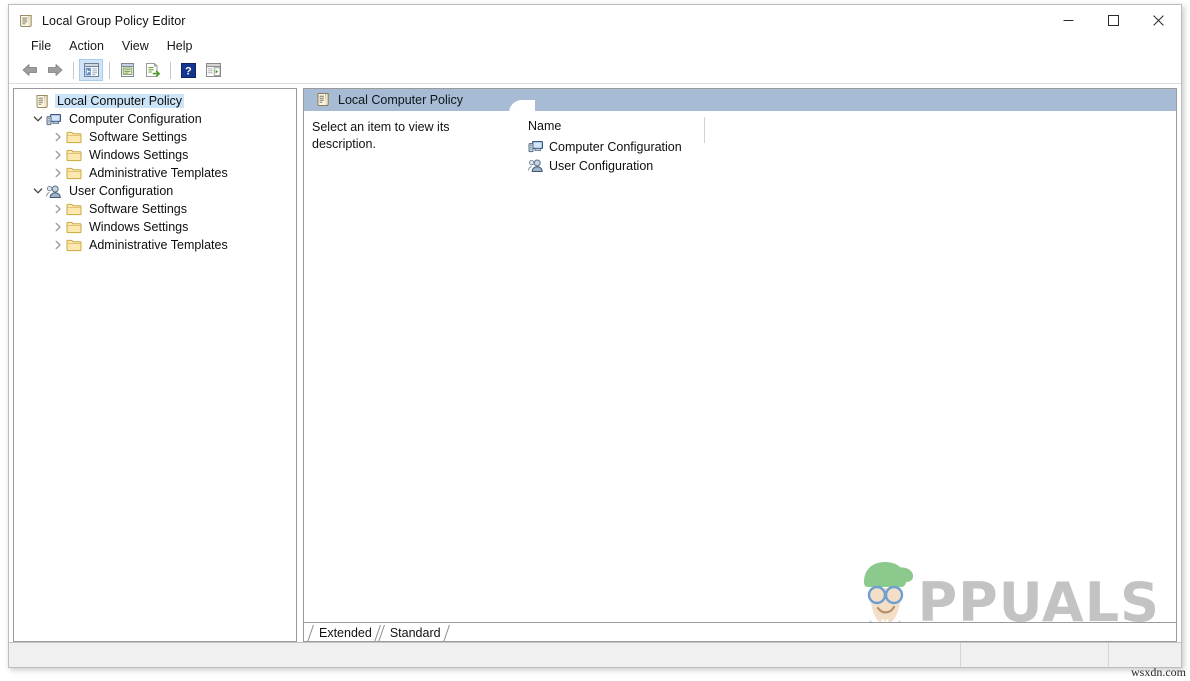  I want to click on list-item: User Configuration, so click(846, 165).